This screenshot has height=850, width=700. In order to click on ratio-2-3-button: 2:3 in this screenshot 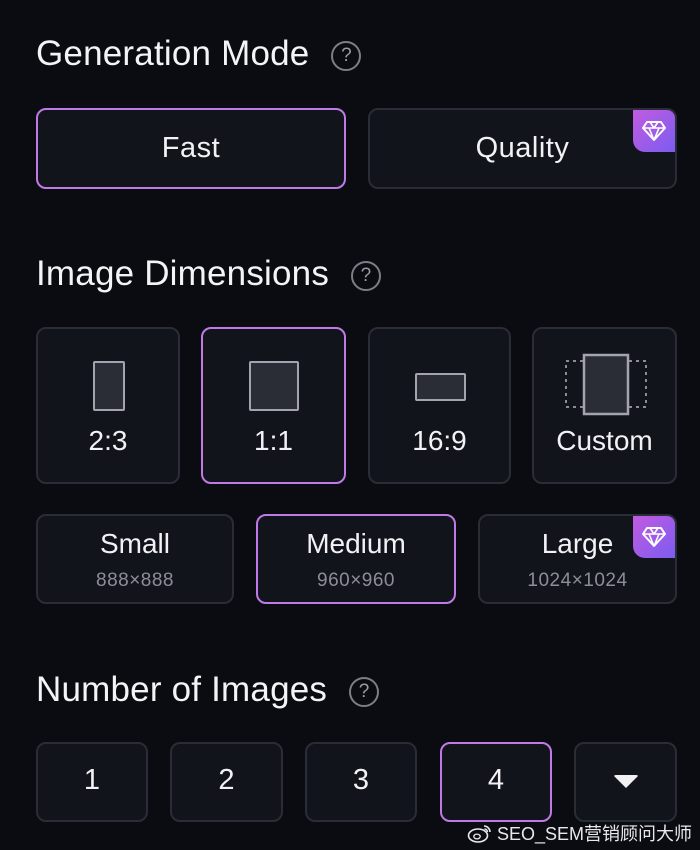, I will do `click(108, 405)`.